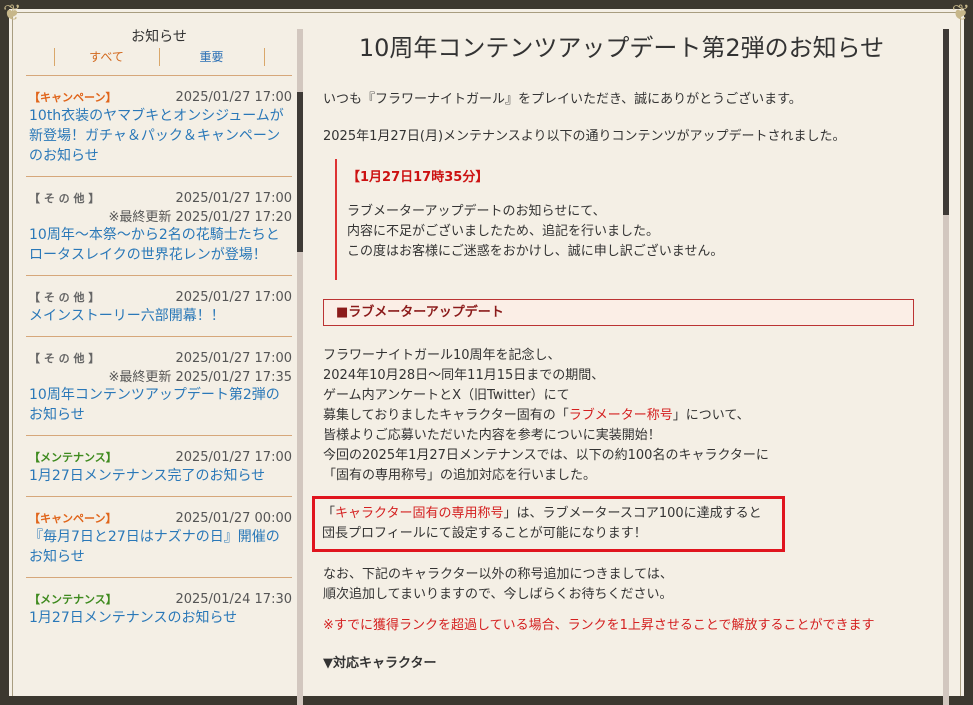  Describe the element at coordinates (160, 618) in the screenshot. I see `news-title-link: 1月27日メンテナンスのお知らせ` at that location.